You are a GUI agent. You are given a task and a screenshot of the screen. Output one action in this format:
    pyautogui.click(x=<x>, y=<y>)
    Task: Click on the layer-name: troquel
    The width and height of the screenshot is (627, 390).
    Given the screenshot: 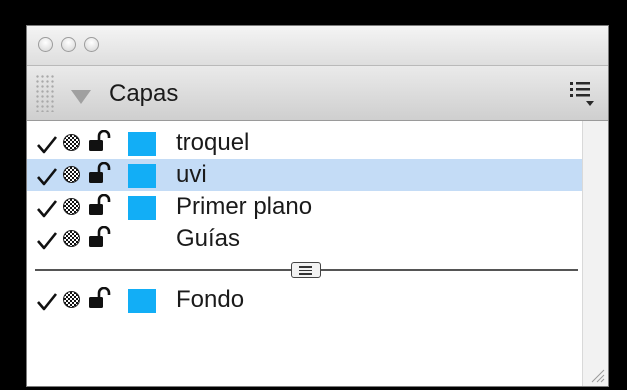 What is the action you would take?
    pyautogui.click(x=213, y=142)
    